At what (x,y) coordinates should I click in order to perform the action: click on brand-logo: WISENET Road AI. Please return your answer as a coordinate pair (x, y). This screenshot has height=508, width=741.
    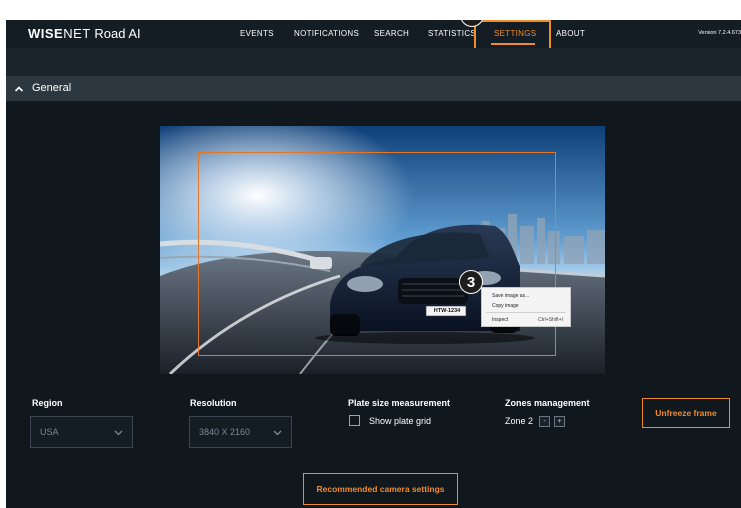
    Looking at the image, I should click on (84, 33).